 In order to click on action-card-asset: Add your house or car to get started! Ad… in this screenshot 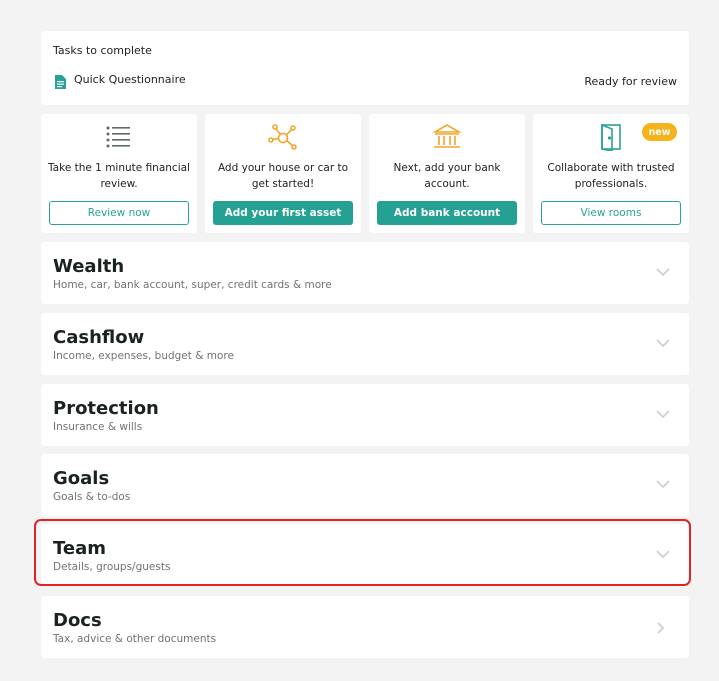, I will do `click(283, 173)`.